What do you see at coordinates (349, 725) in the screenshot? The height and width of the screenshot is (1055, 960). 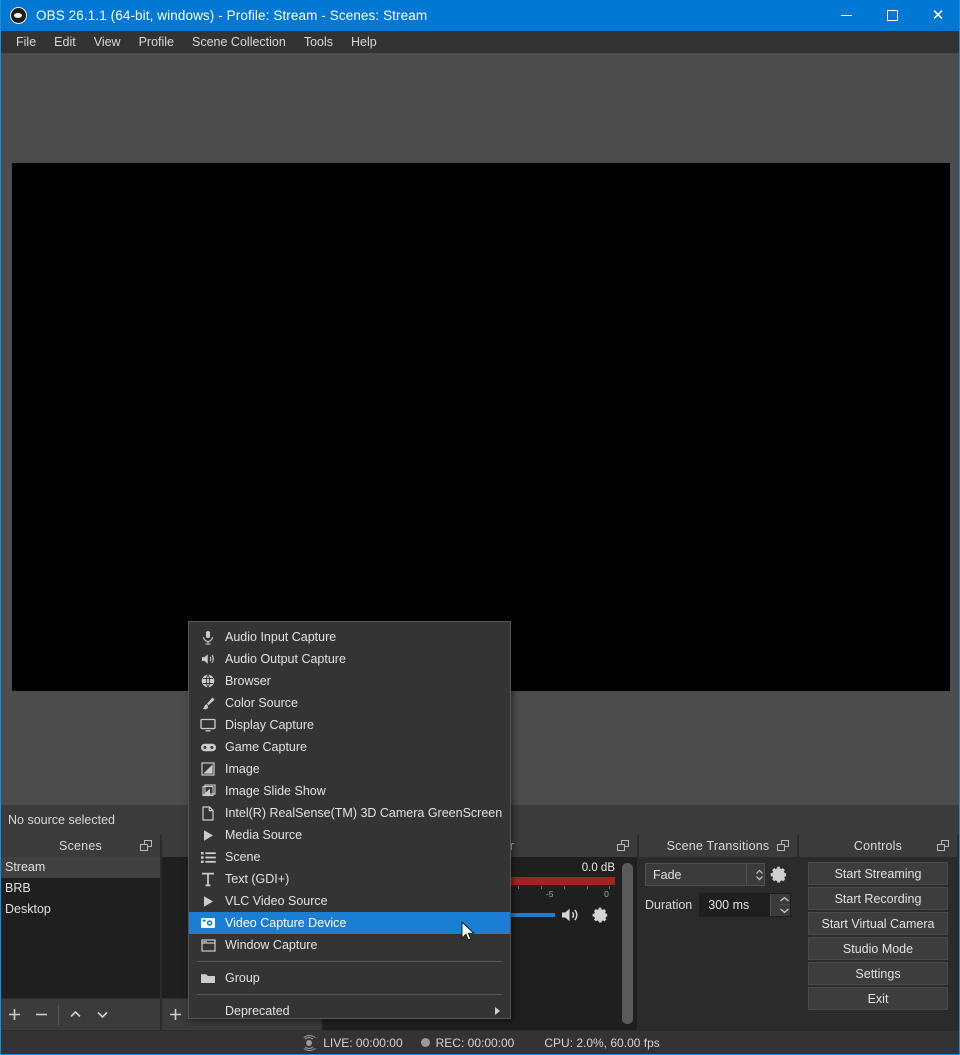 I see `menu-item-display-capture: Display Capture` at bounding box center [349, 725].